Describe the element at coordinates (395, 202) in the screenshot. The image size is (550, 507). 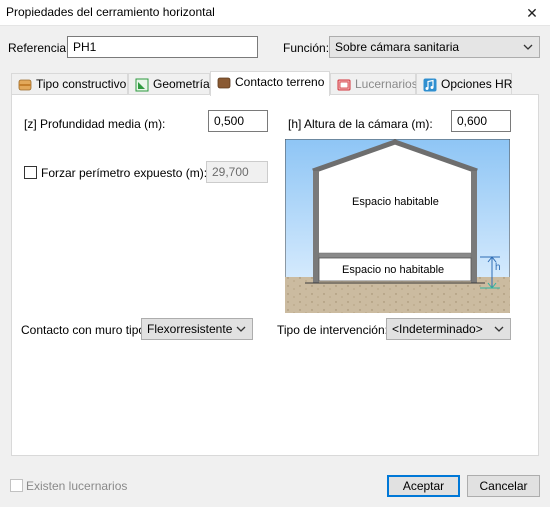
I see `espacio-habitable-label: Espacio habitable` at that location.